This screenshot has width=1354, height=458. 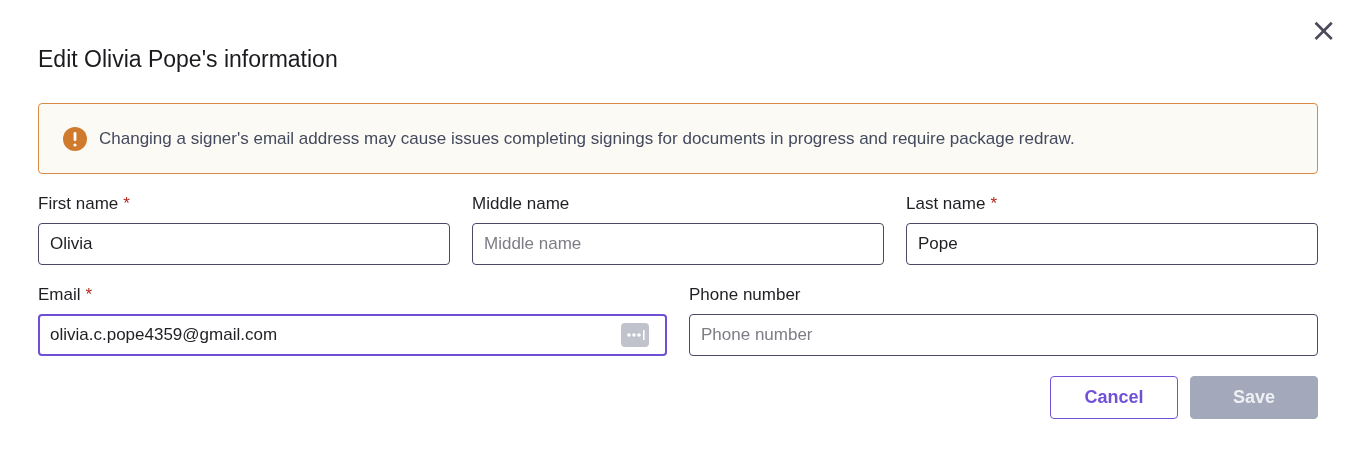 What do you see at coordinates (1112, 244) in the screenshot?
I see `input-field: Pope` at bounding box center [1112, 244].